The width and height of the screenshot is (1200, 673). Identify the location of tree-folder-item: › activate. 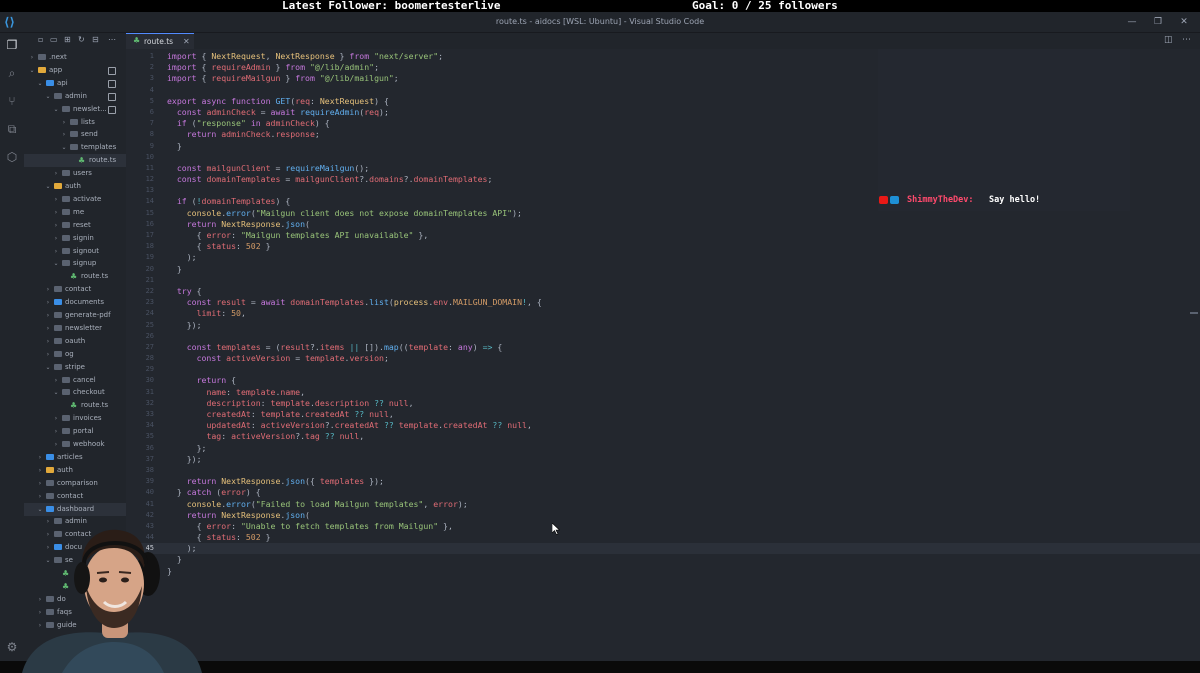
(75, 199).